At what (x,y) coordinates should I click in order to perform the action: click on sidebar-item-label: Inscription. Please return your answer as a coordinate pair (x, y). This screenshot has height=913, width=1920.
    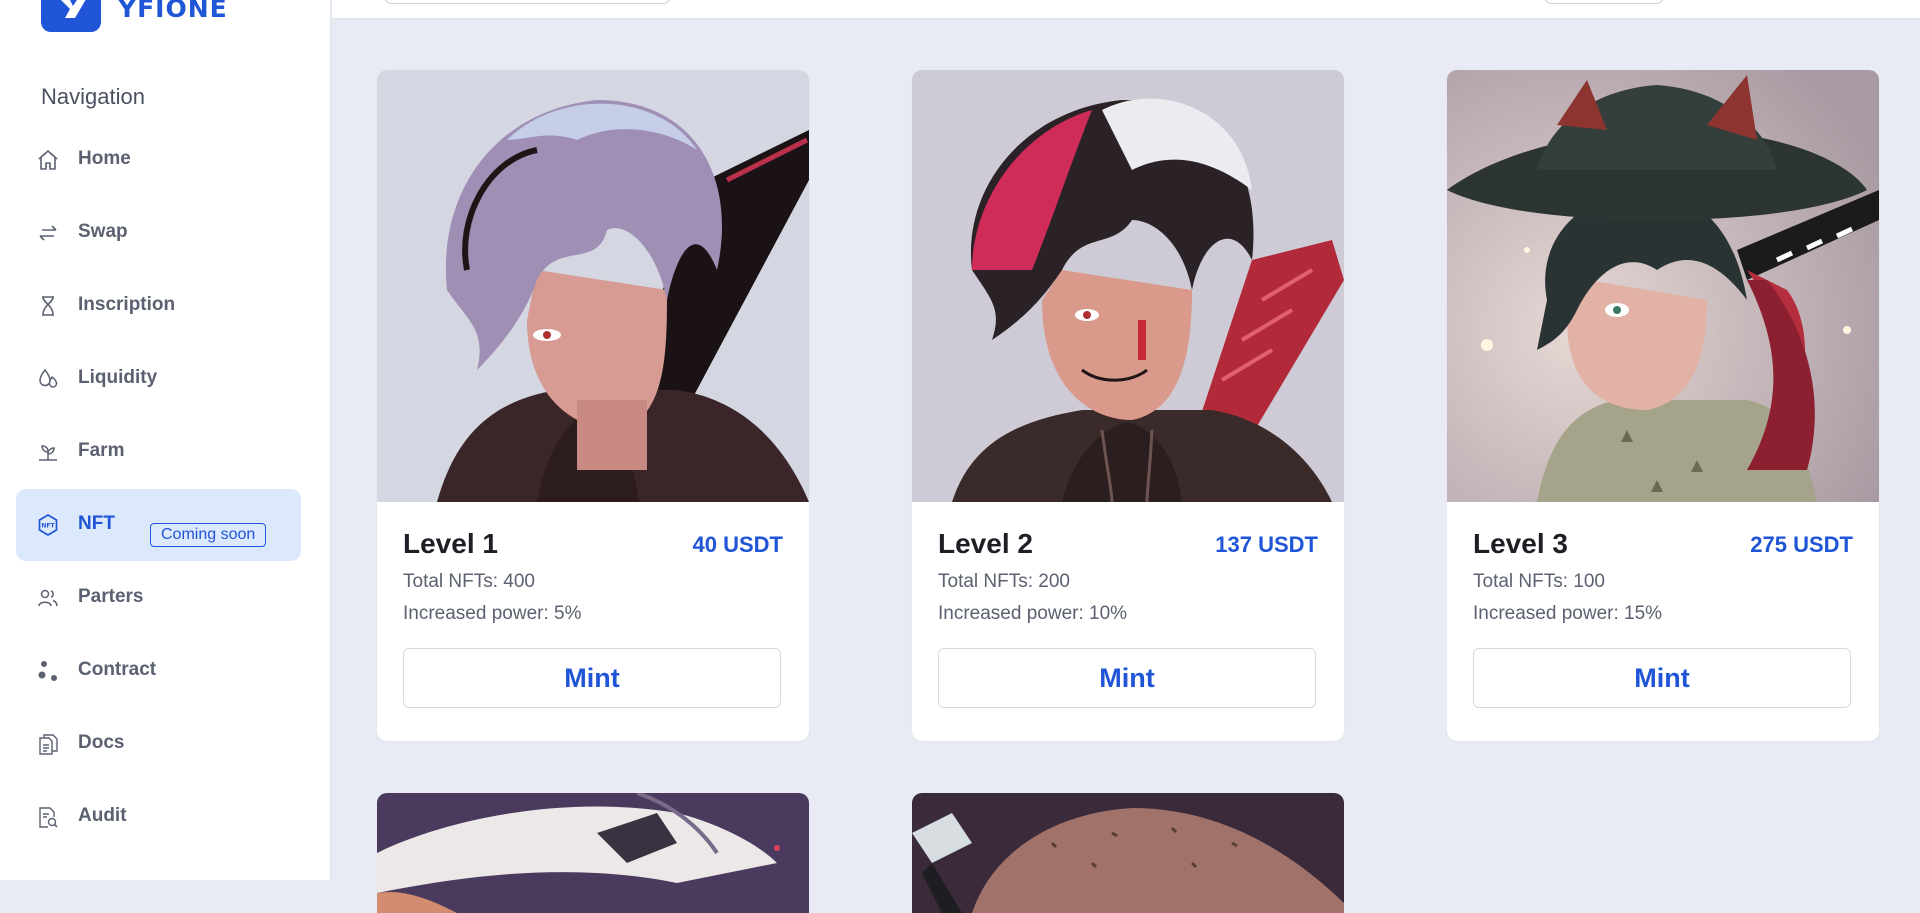
    Looking at the image, I should click on (127, 304).